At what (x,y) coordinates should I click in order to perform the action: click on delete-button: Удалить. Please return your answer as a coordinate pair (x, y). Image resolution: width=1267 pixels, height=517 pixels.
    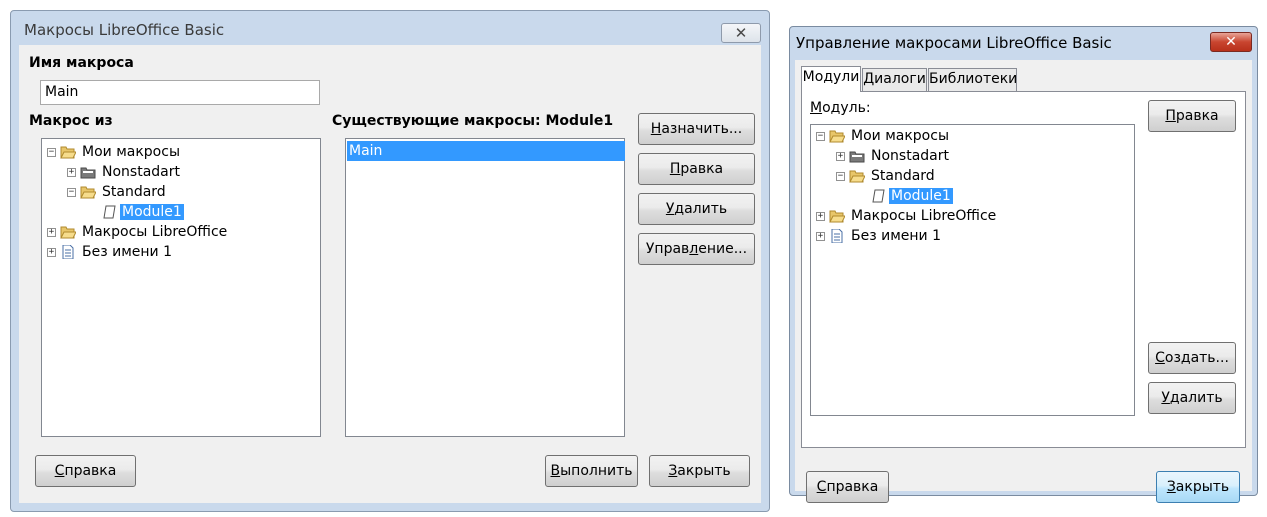
    Looking at the image, I should click on (696, 209).